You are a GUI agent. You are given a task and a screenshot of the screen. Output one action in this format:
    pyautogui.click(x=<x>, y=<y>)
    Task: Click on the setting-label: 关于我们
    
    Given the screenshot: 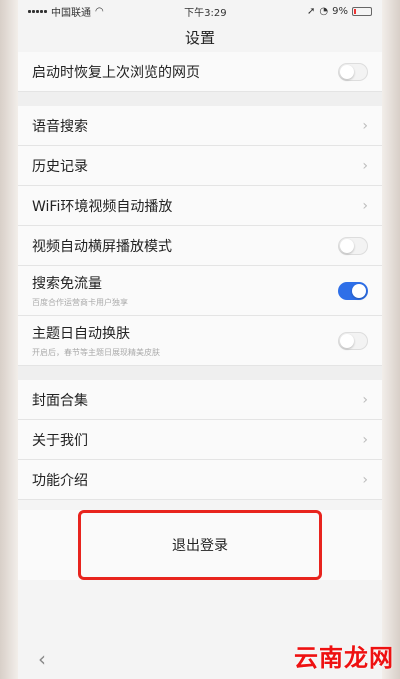 What is the action you would take?
    pyautogui.click(x=60, y=440)
    